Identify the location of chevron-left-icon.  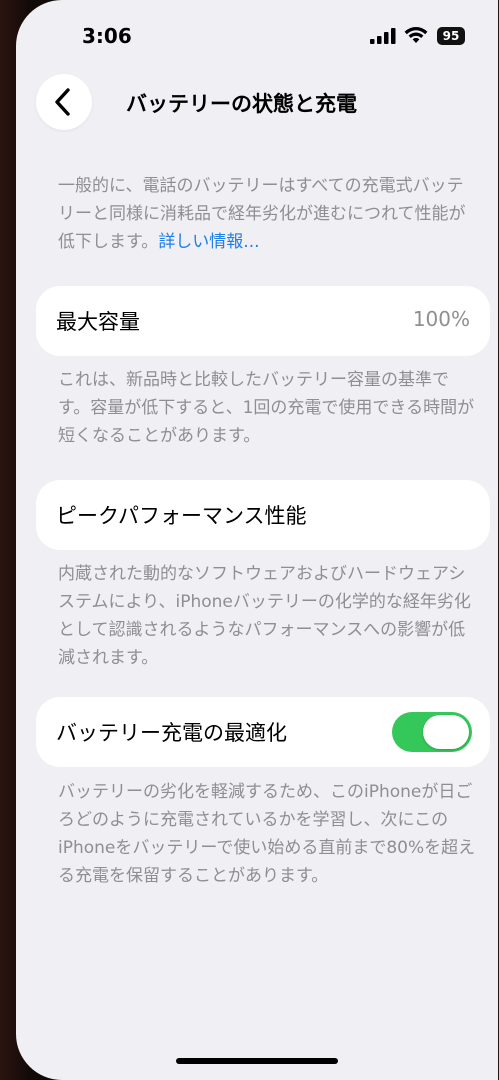
(62, 102).